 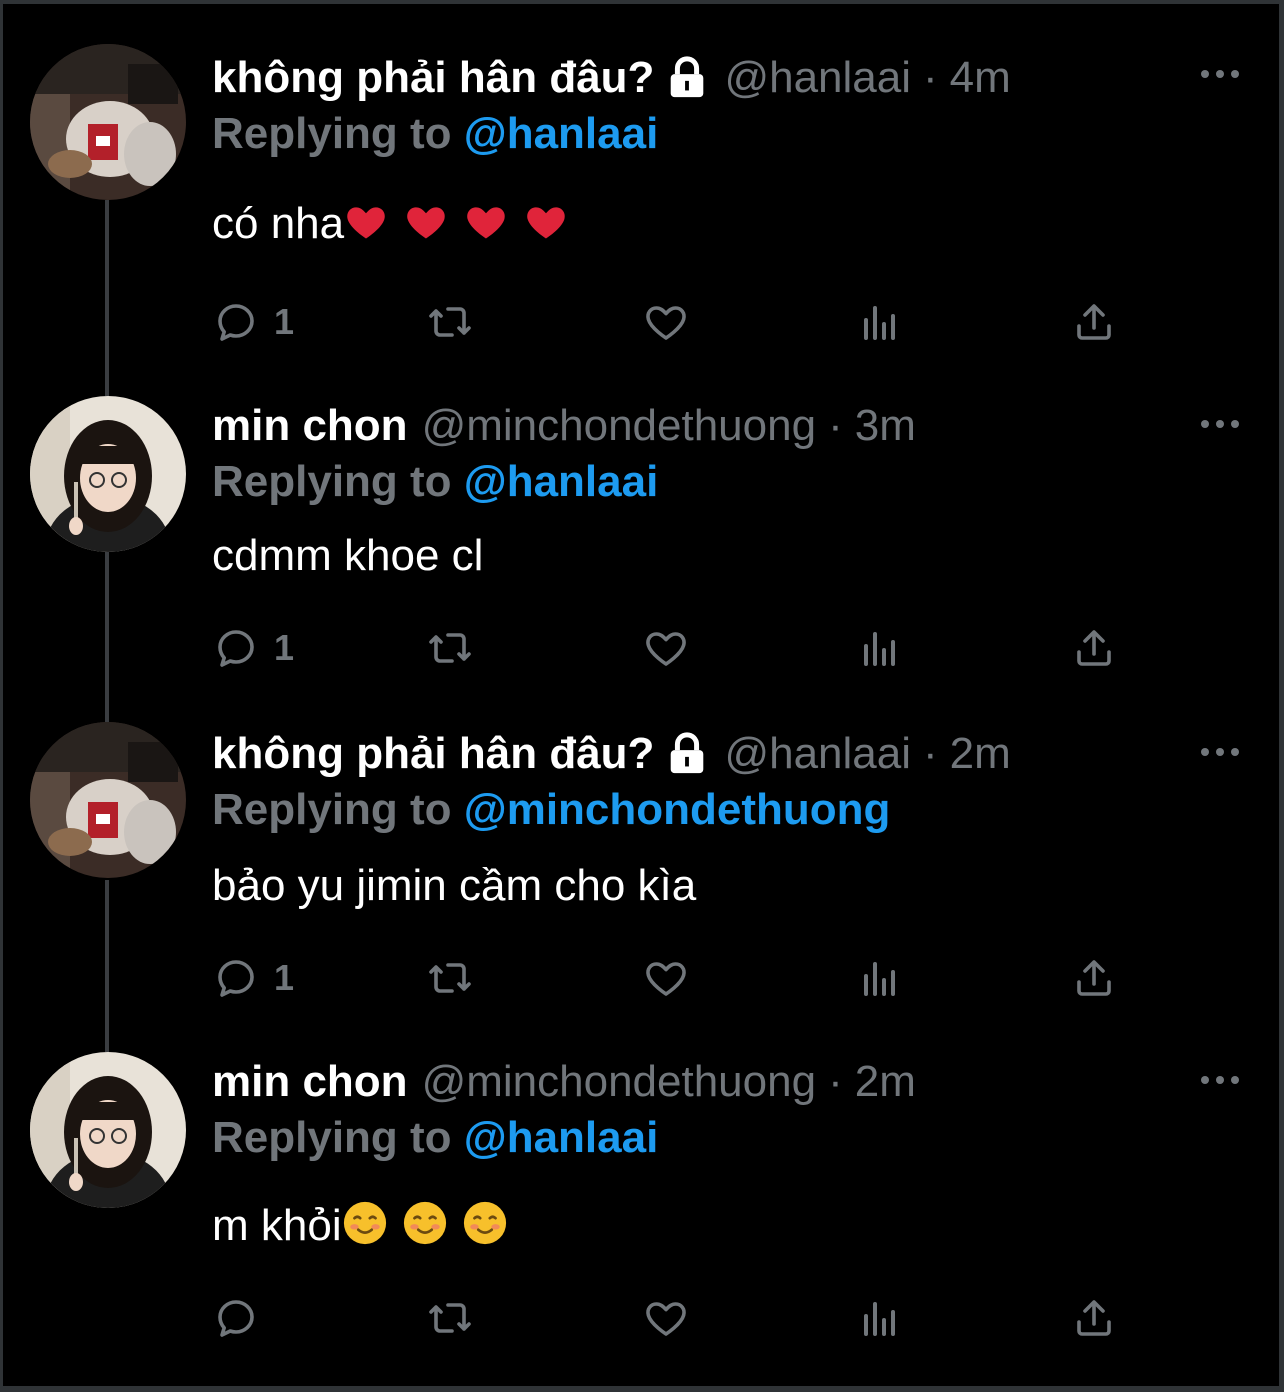 What do you see at coordinates (642, 1389) in the screenshot?
I see `frame-border-bottom` at bounding box center [642, 1389].